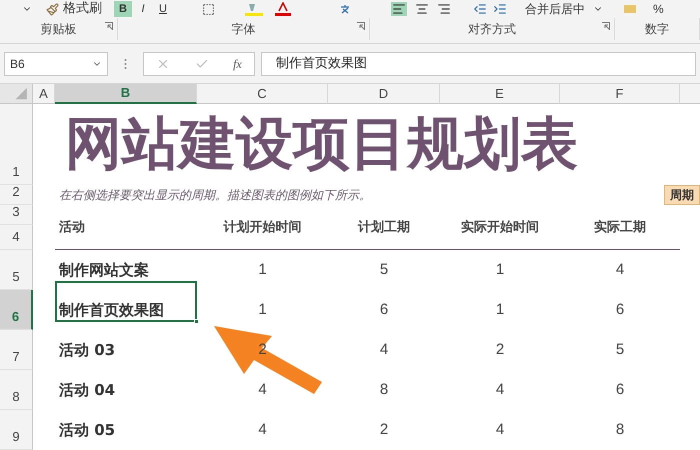 This screenshot has height=450, width=700. I want to click on insert-function-button: fx, so click(237, 63).